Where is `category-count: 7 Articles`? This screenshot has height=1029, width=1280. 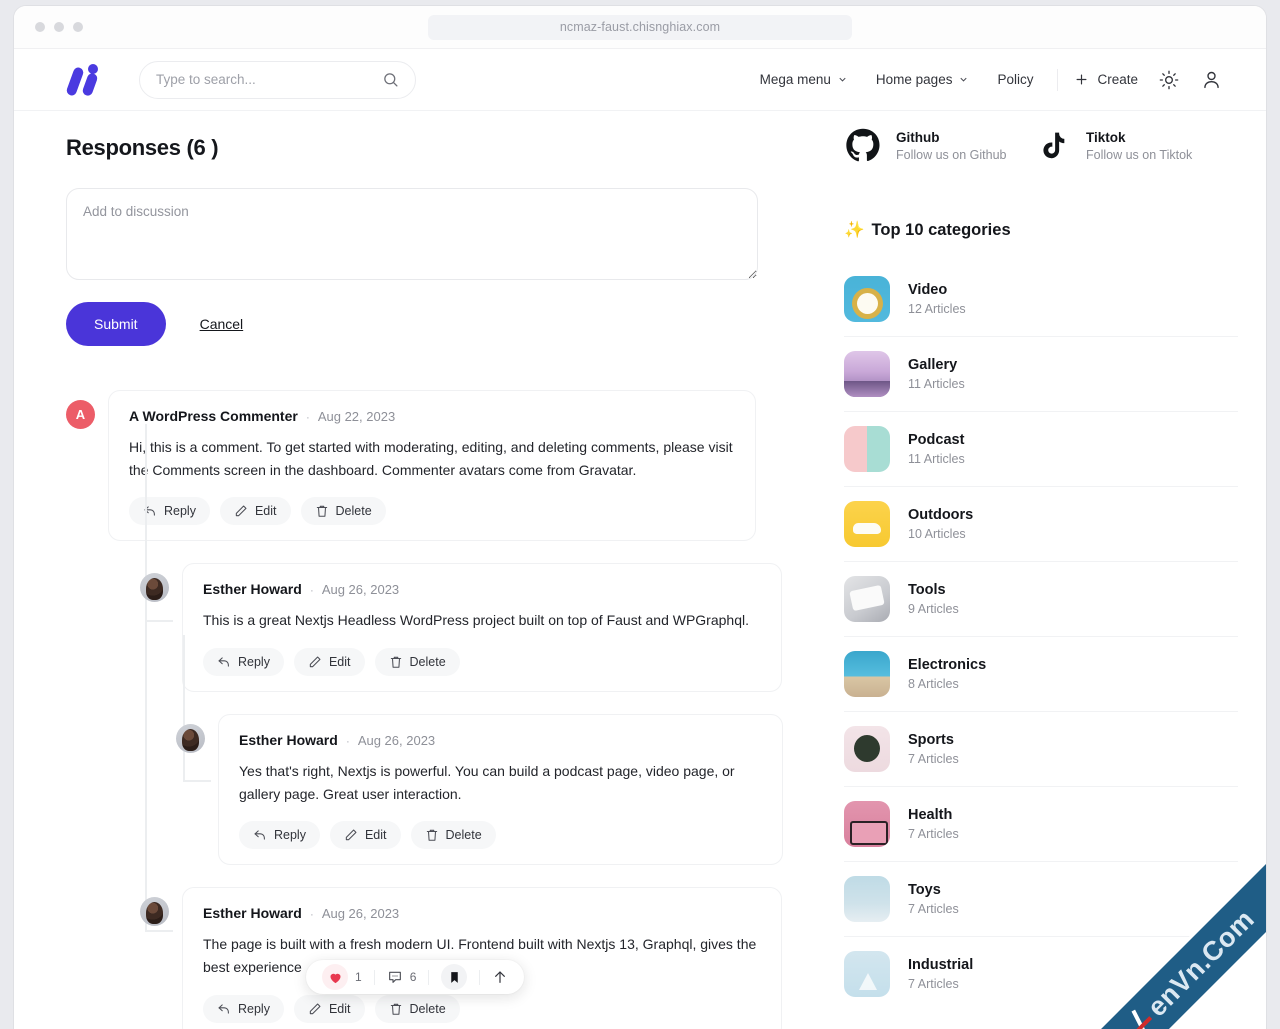 category-count: 7 Articles is located at coordinates (933, 834).